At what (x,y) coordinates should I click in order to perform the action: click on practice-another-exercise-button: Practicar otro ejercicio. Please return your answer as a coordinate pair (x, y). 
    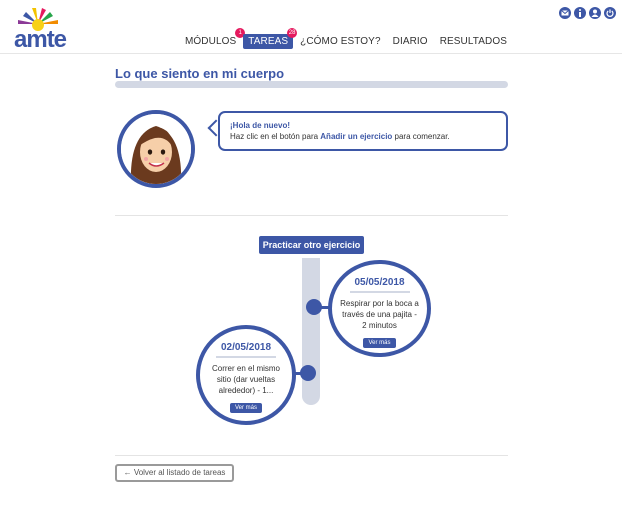
    Looking at the image, I should click on (311, 245).